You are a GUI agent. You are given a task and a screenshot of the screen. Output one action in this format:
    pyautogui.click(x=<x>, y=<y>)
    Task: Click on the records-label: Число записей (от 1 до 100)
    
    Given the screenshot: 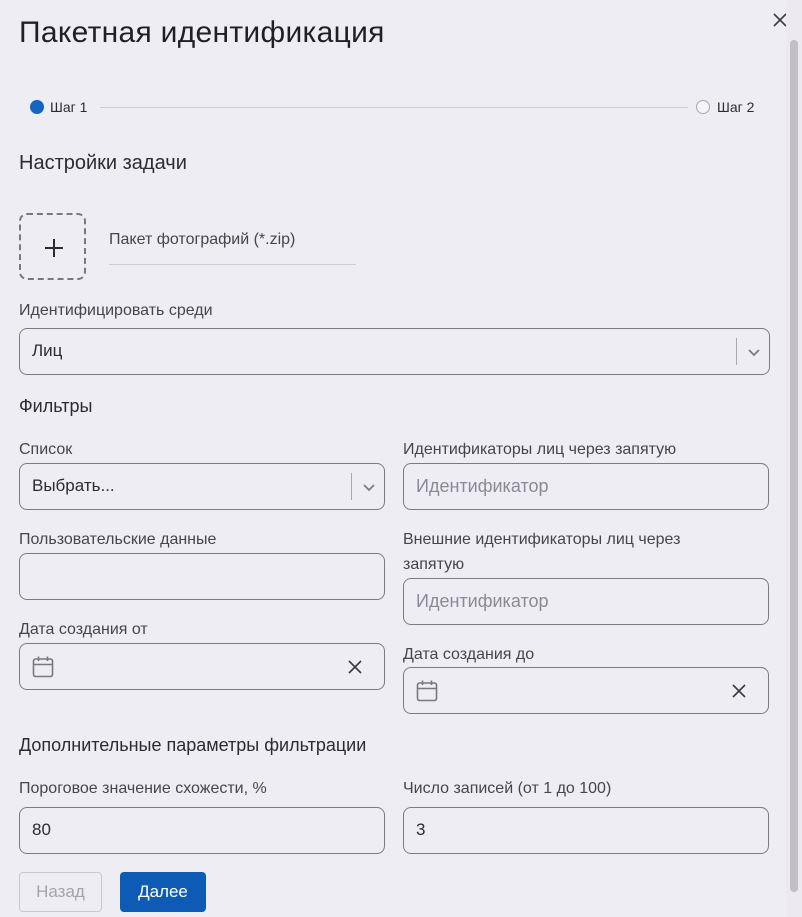 What is the action you would take?
    pyautogui.click(x=507, y=788)
    